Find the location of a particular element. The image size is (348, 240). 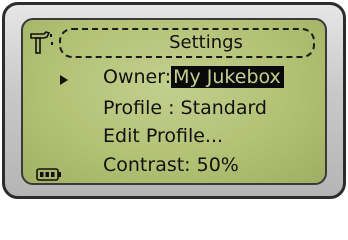

menu-item-label: Contrast: 50% is located at coordinates (171, 165).